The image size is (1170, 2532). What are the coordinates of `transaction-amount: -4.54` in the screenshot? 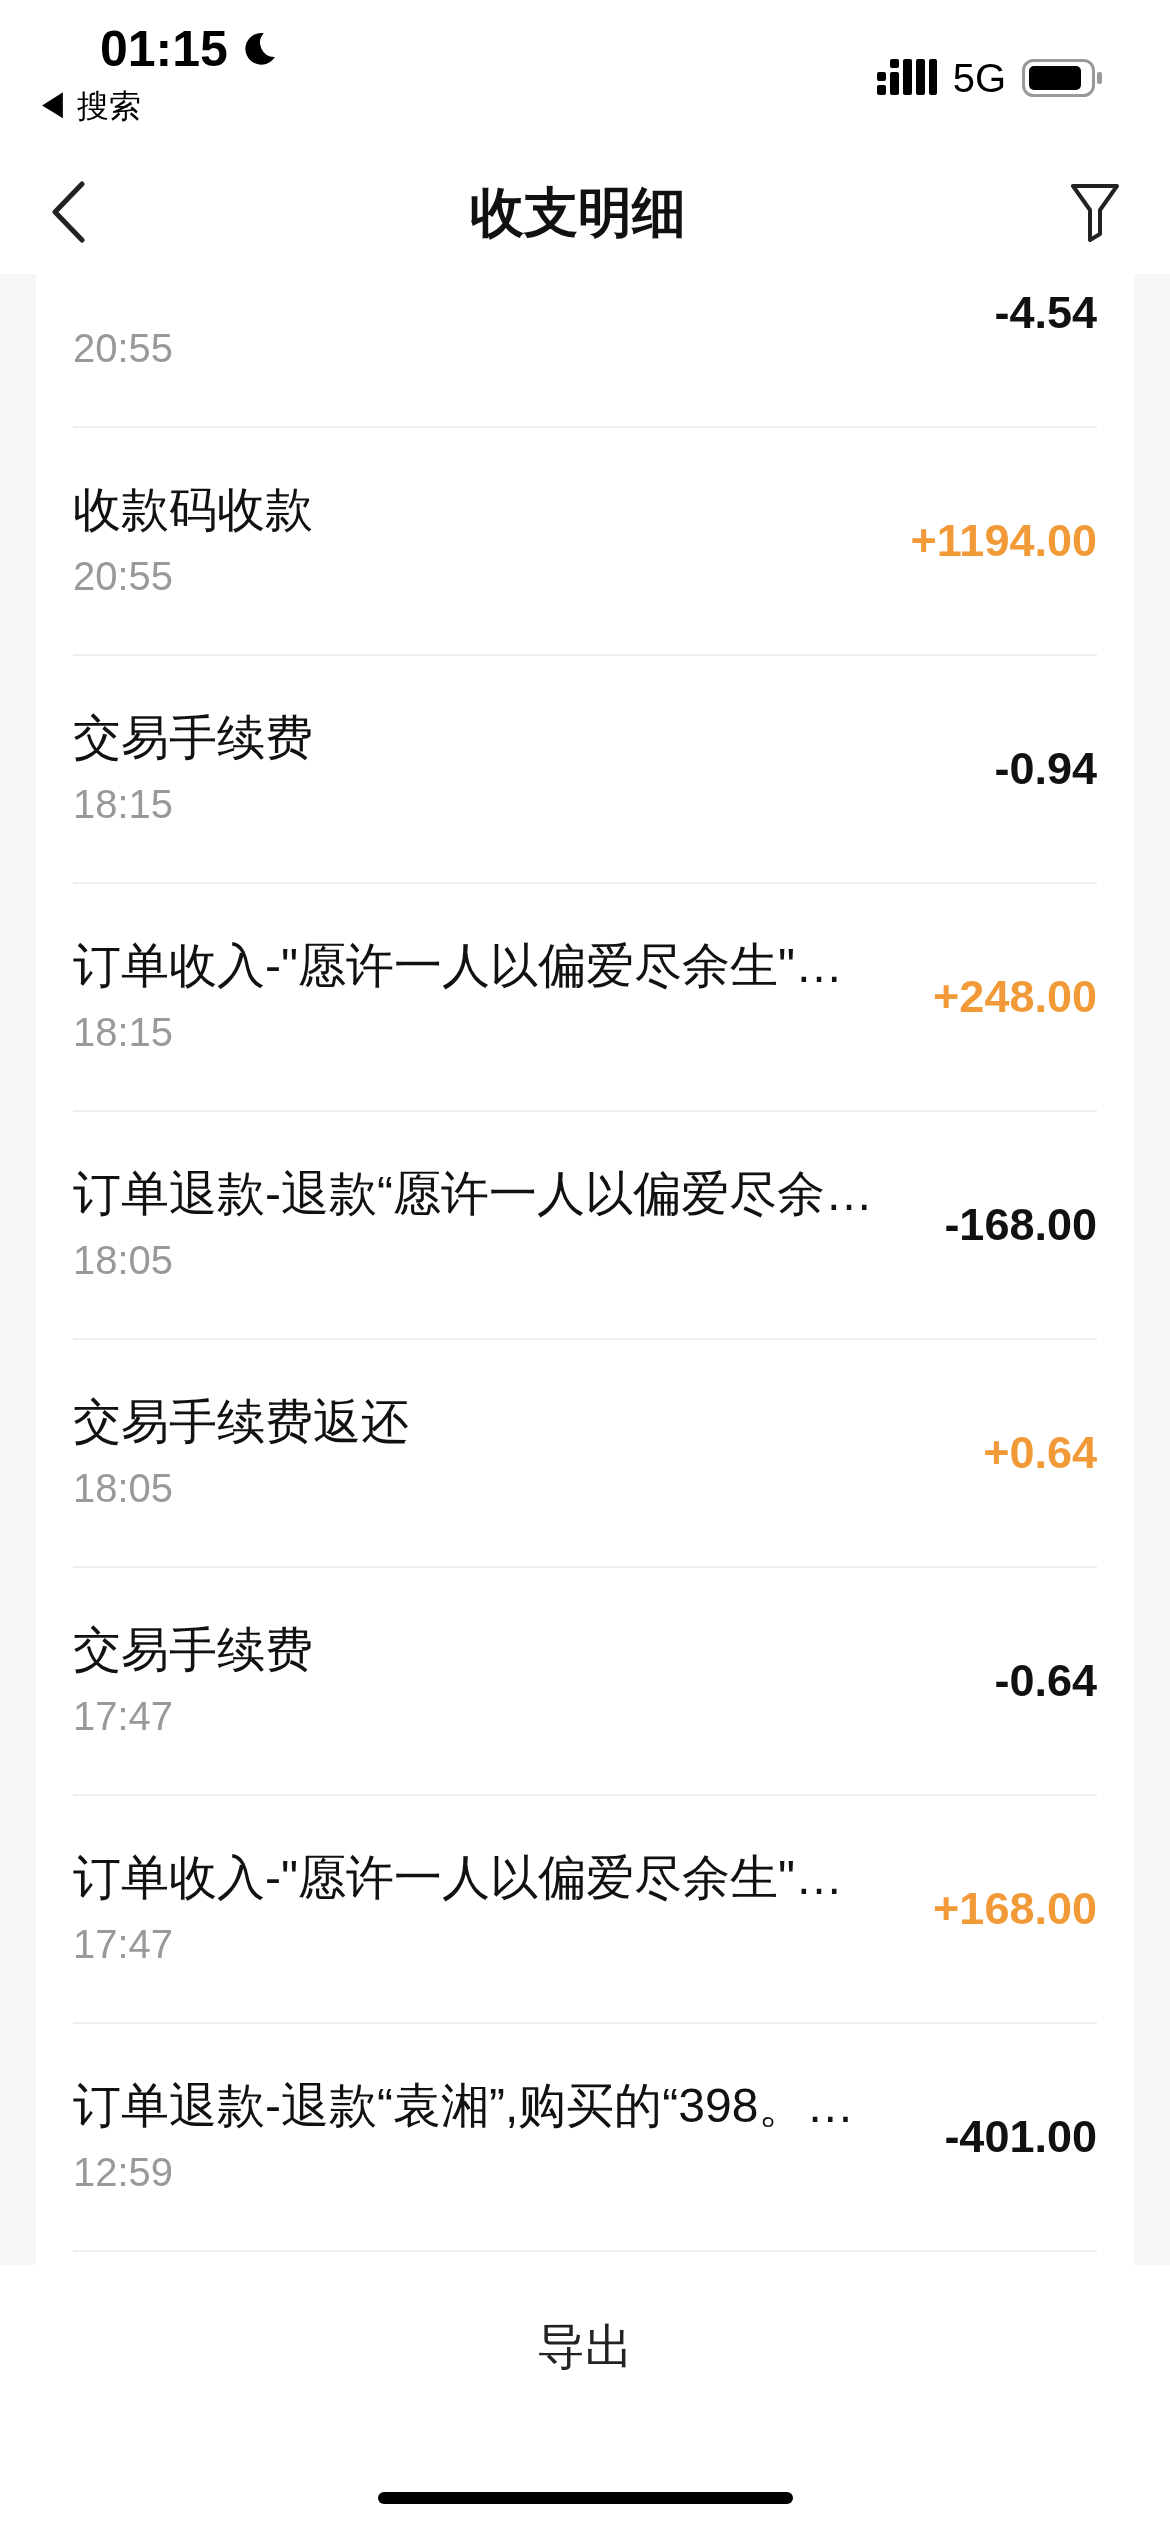 It's located at (1045, 313).